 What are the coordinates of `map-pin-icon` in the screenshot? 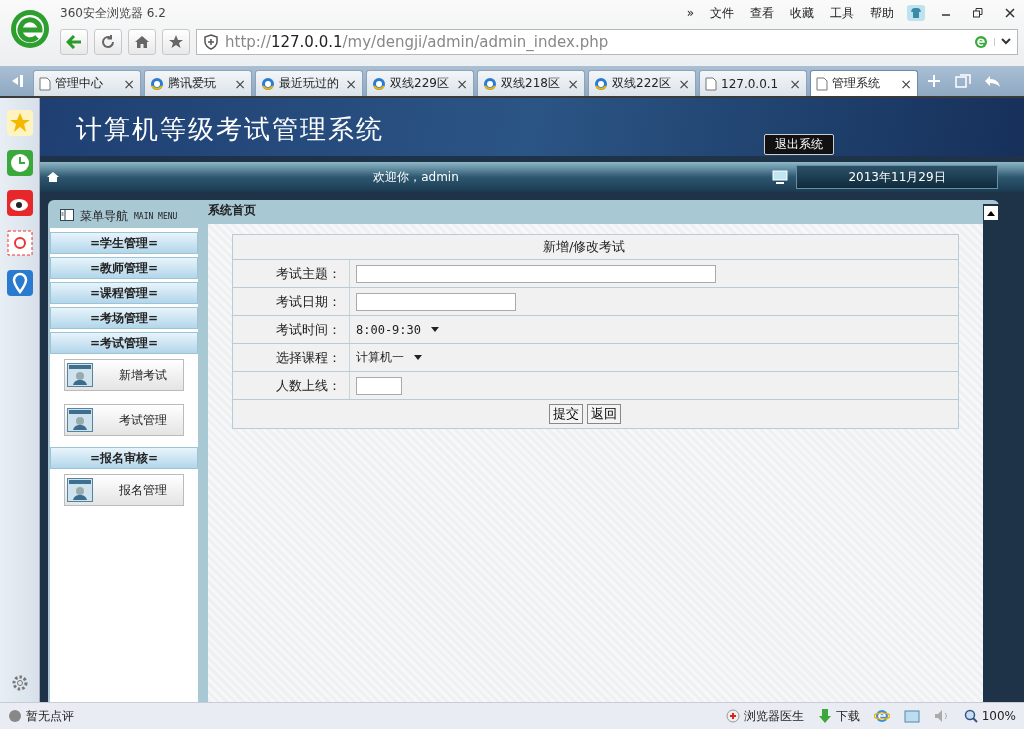 It's located at (19, 283).